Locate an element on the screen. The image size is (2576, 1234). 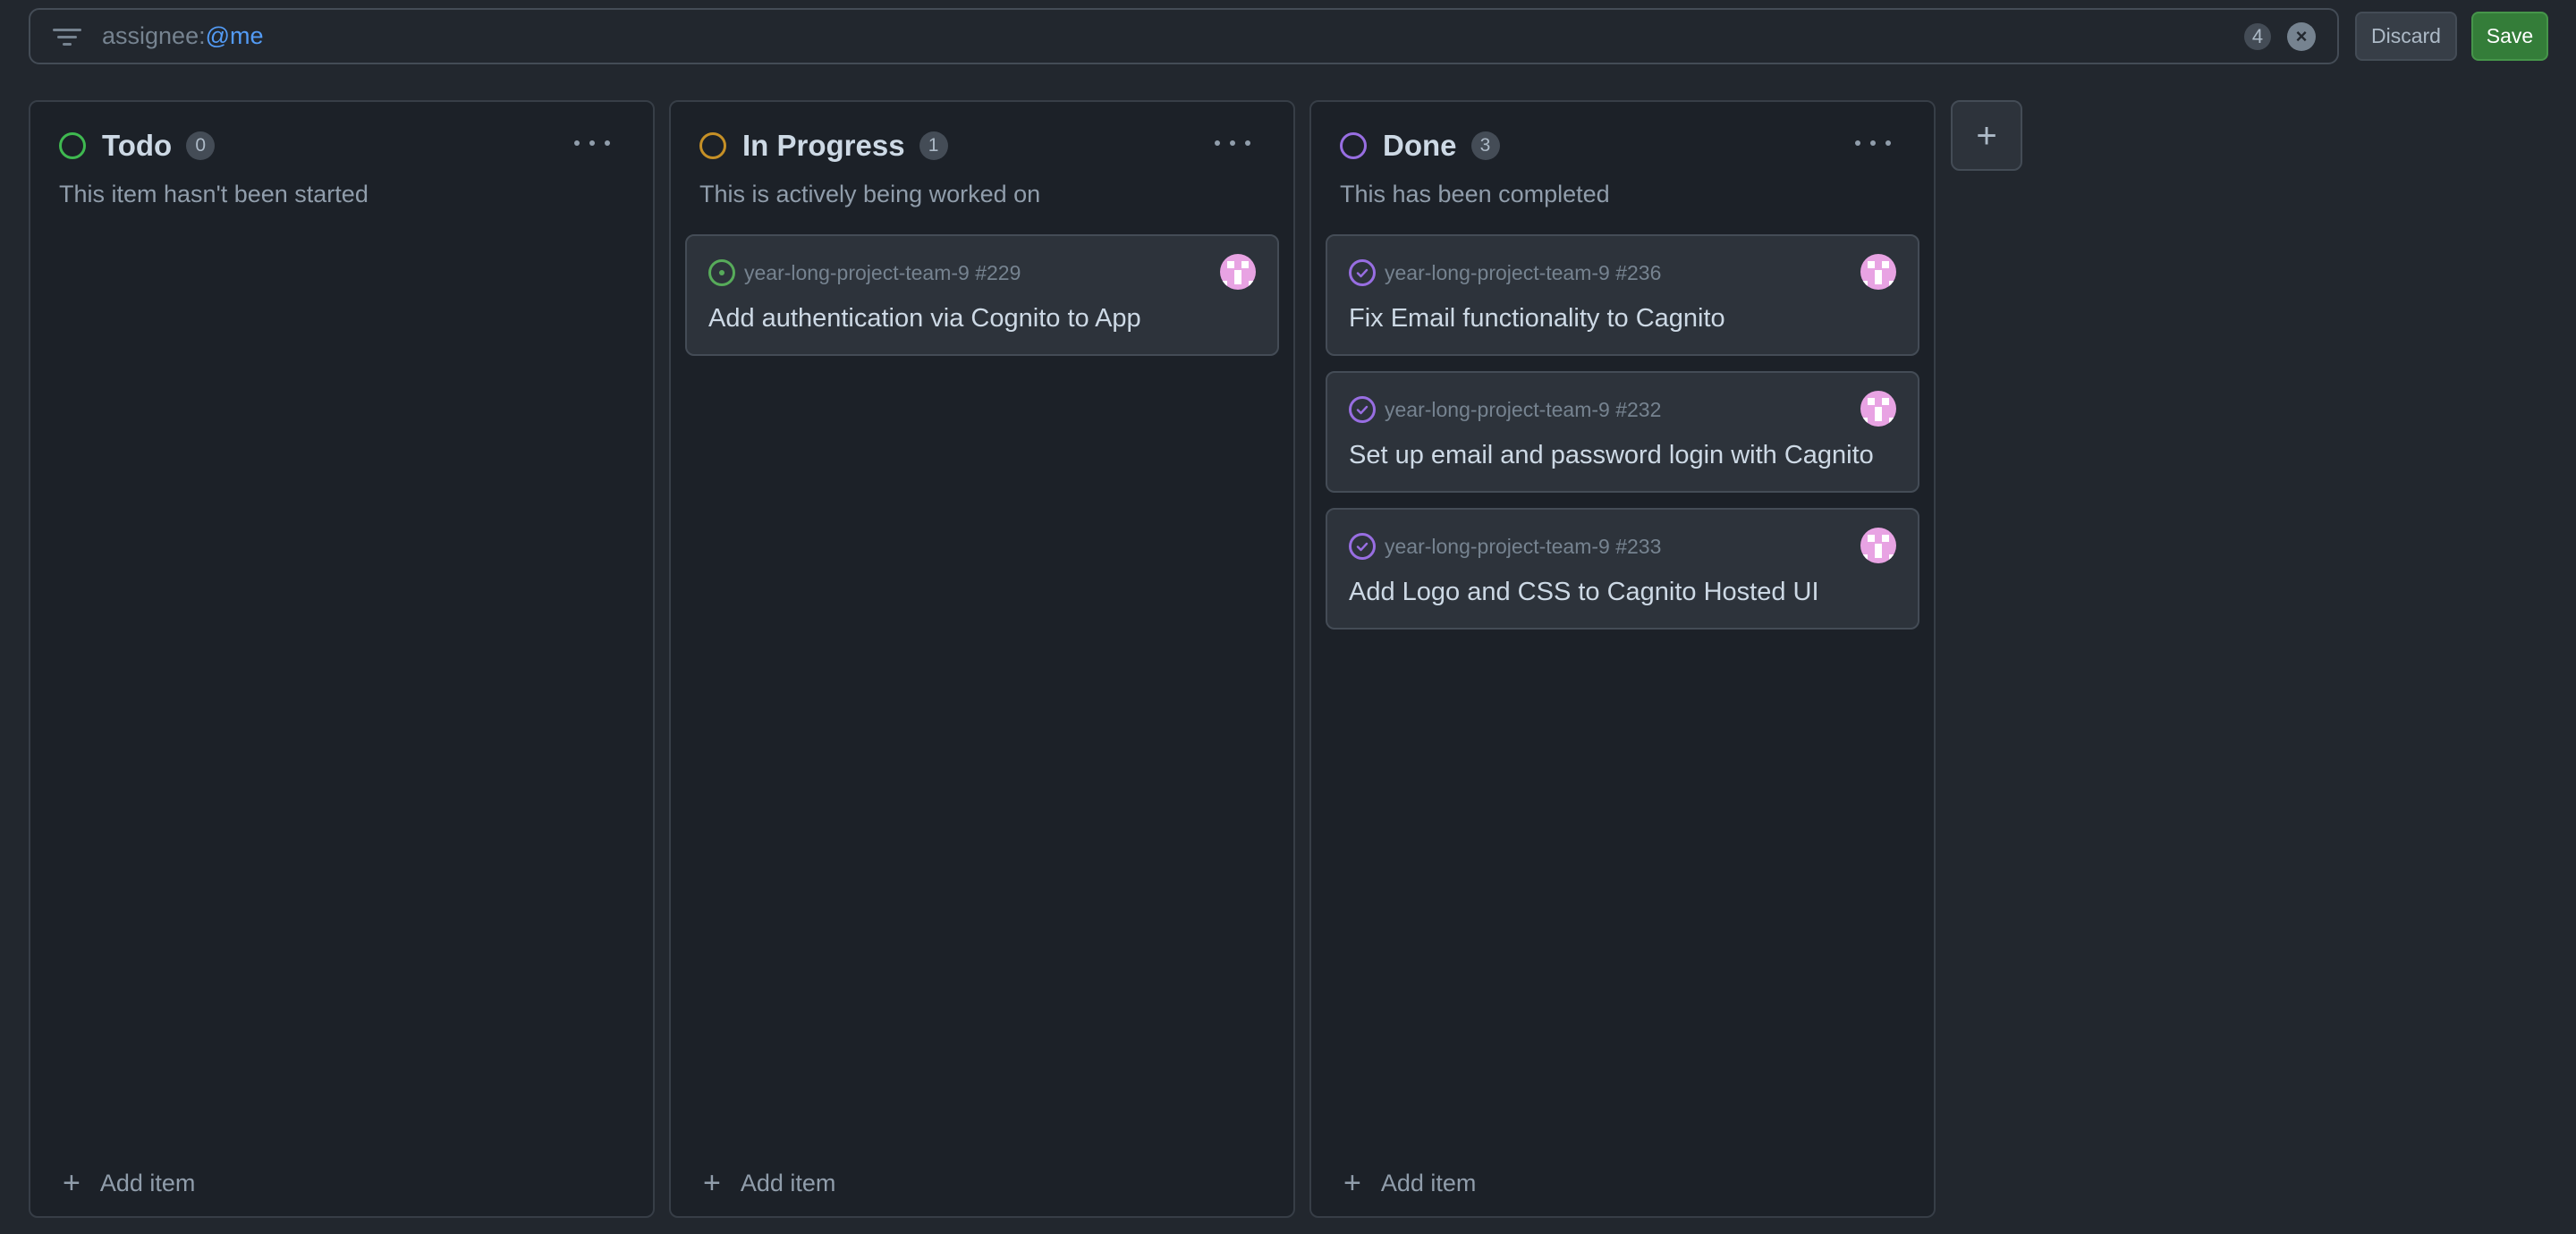
column-description: This item hasn't been started is located at coordinates (214, 194).